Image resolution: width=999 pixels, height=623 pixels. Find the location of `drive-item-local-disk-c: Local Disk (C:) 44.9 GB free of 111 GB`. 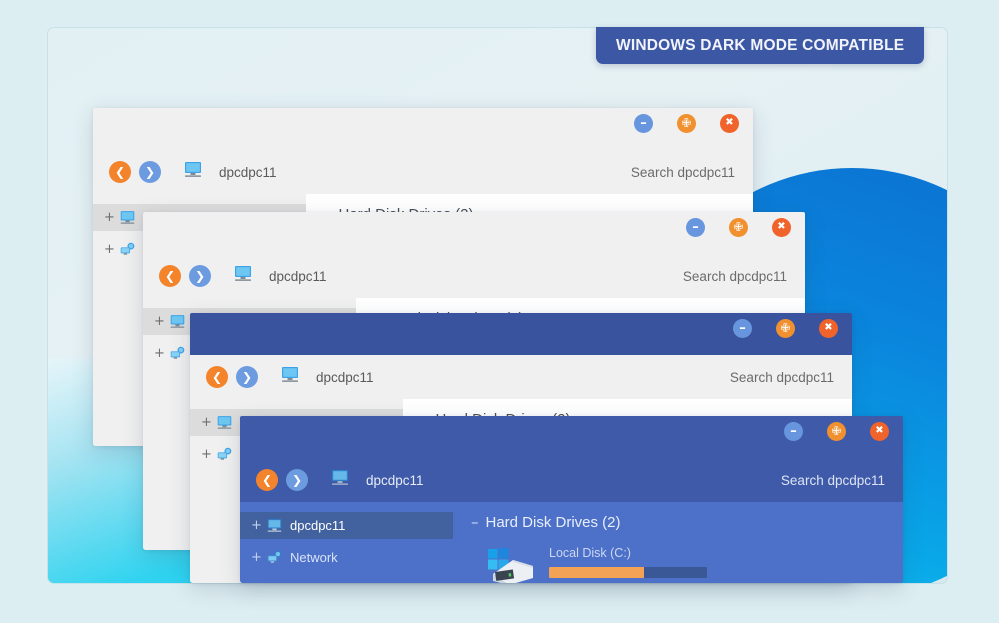

drive-item-local-disk-c: Local Disk (C:) 44.9 GB free of 111 GB is located at coordinates (693, 563).